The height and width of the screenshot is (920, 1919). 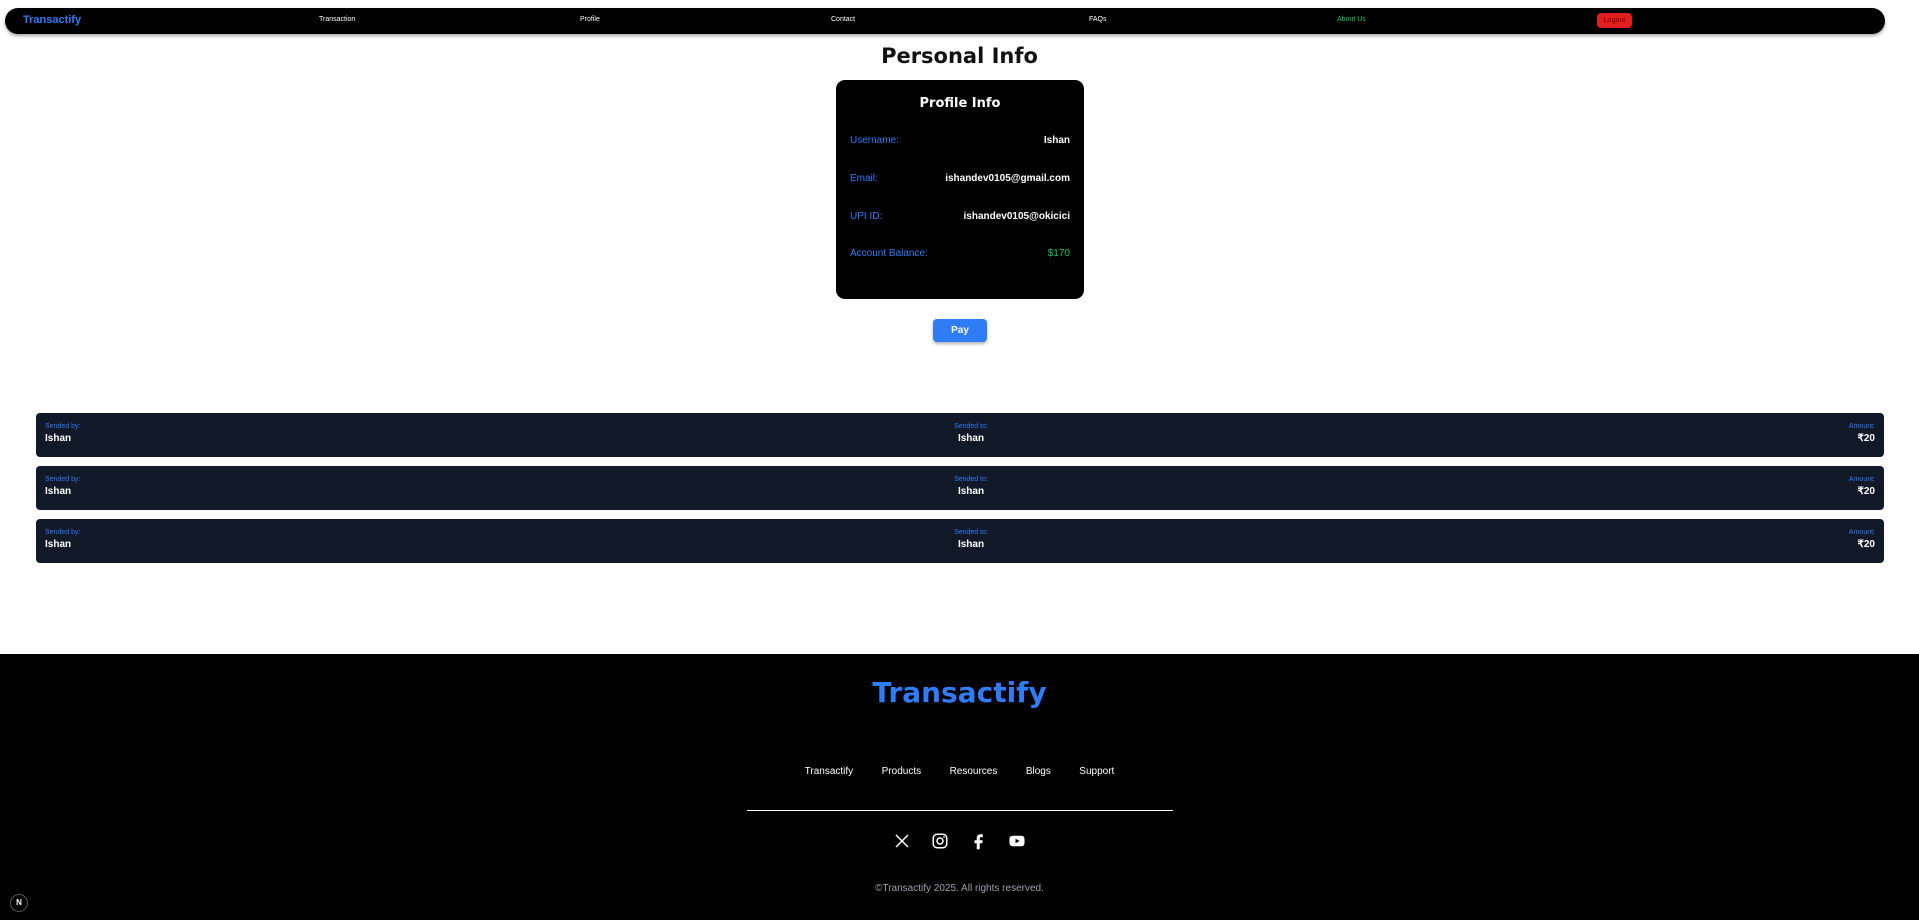 I want to click on pay-button: Pay, so click(x=960, y=330).